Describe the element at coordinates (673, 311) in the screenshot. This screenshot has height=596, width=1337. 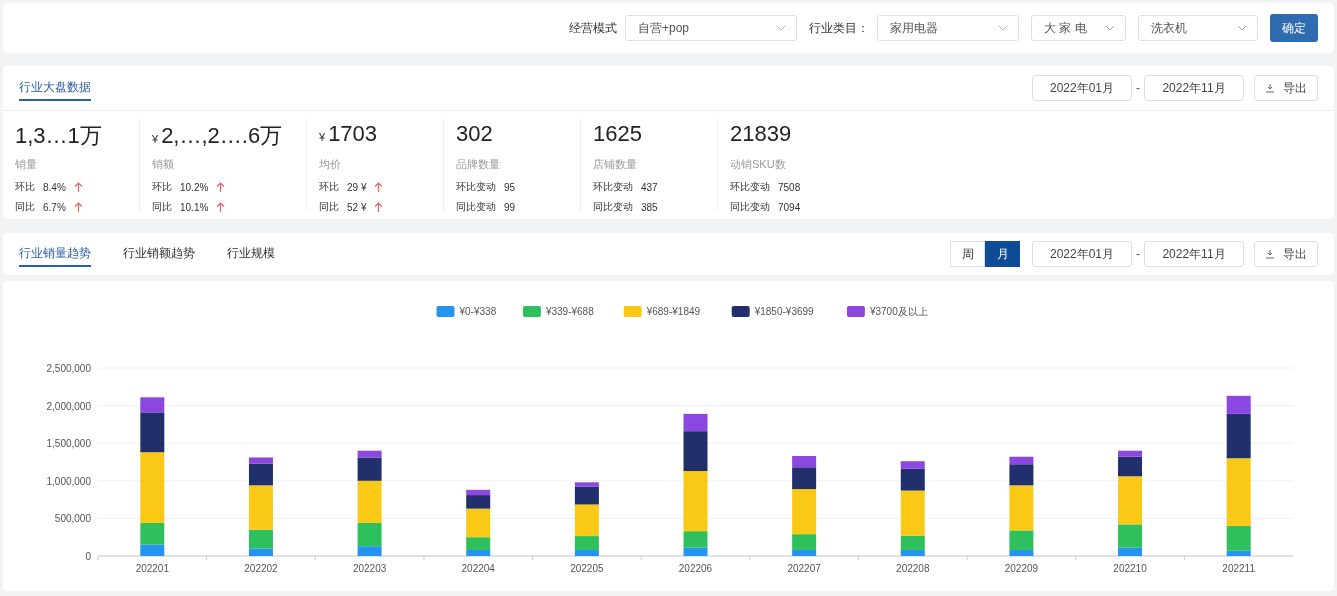
I see `legend-label: ¥689-¥1849` at that location.